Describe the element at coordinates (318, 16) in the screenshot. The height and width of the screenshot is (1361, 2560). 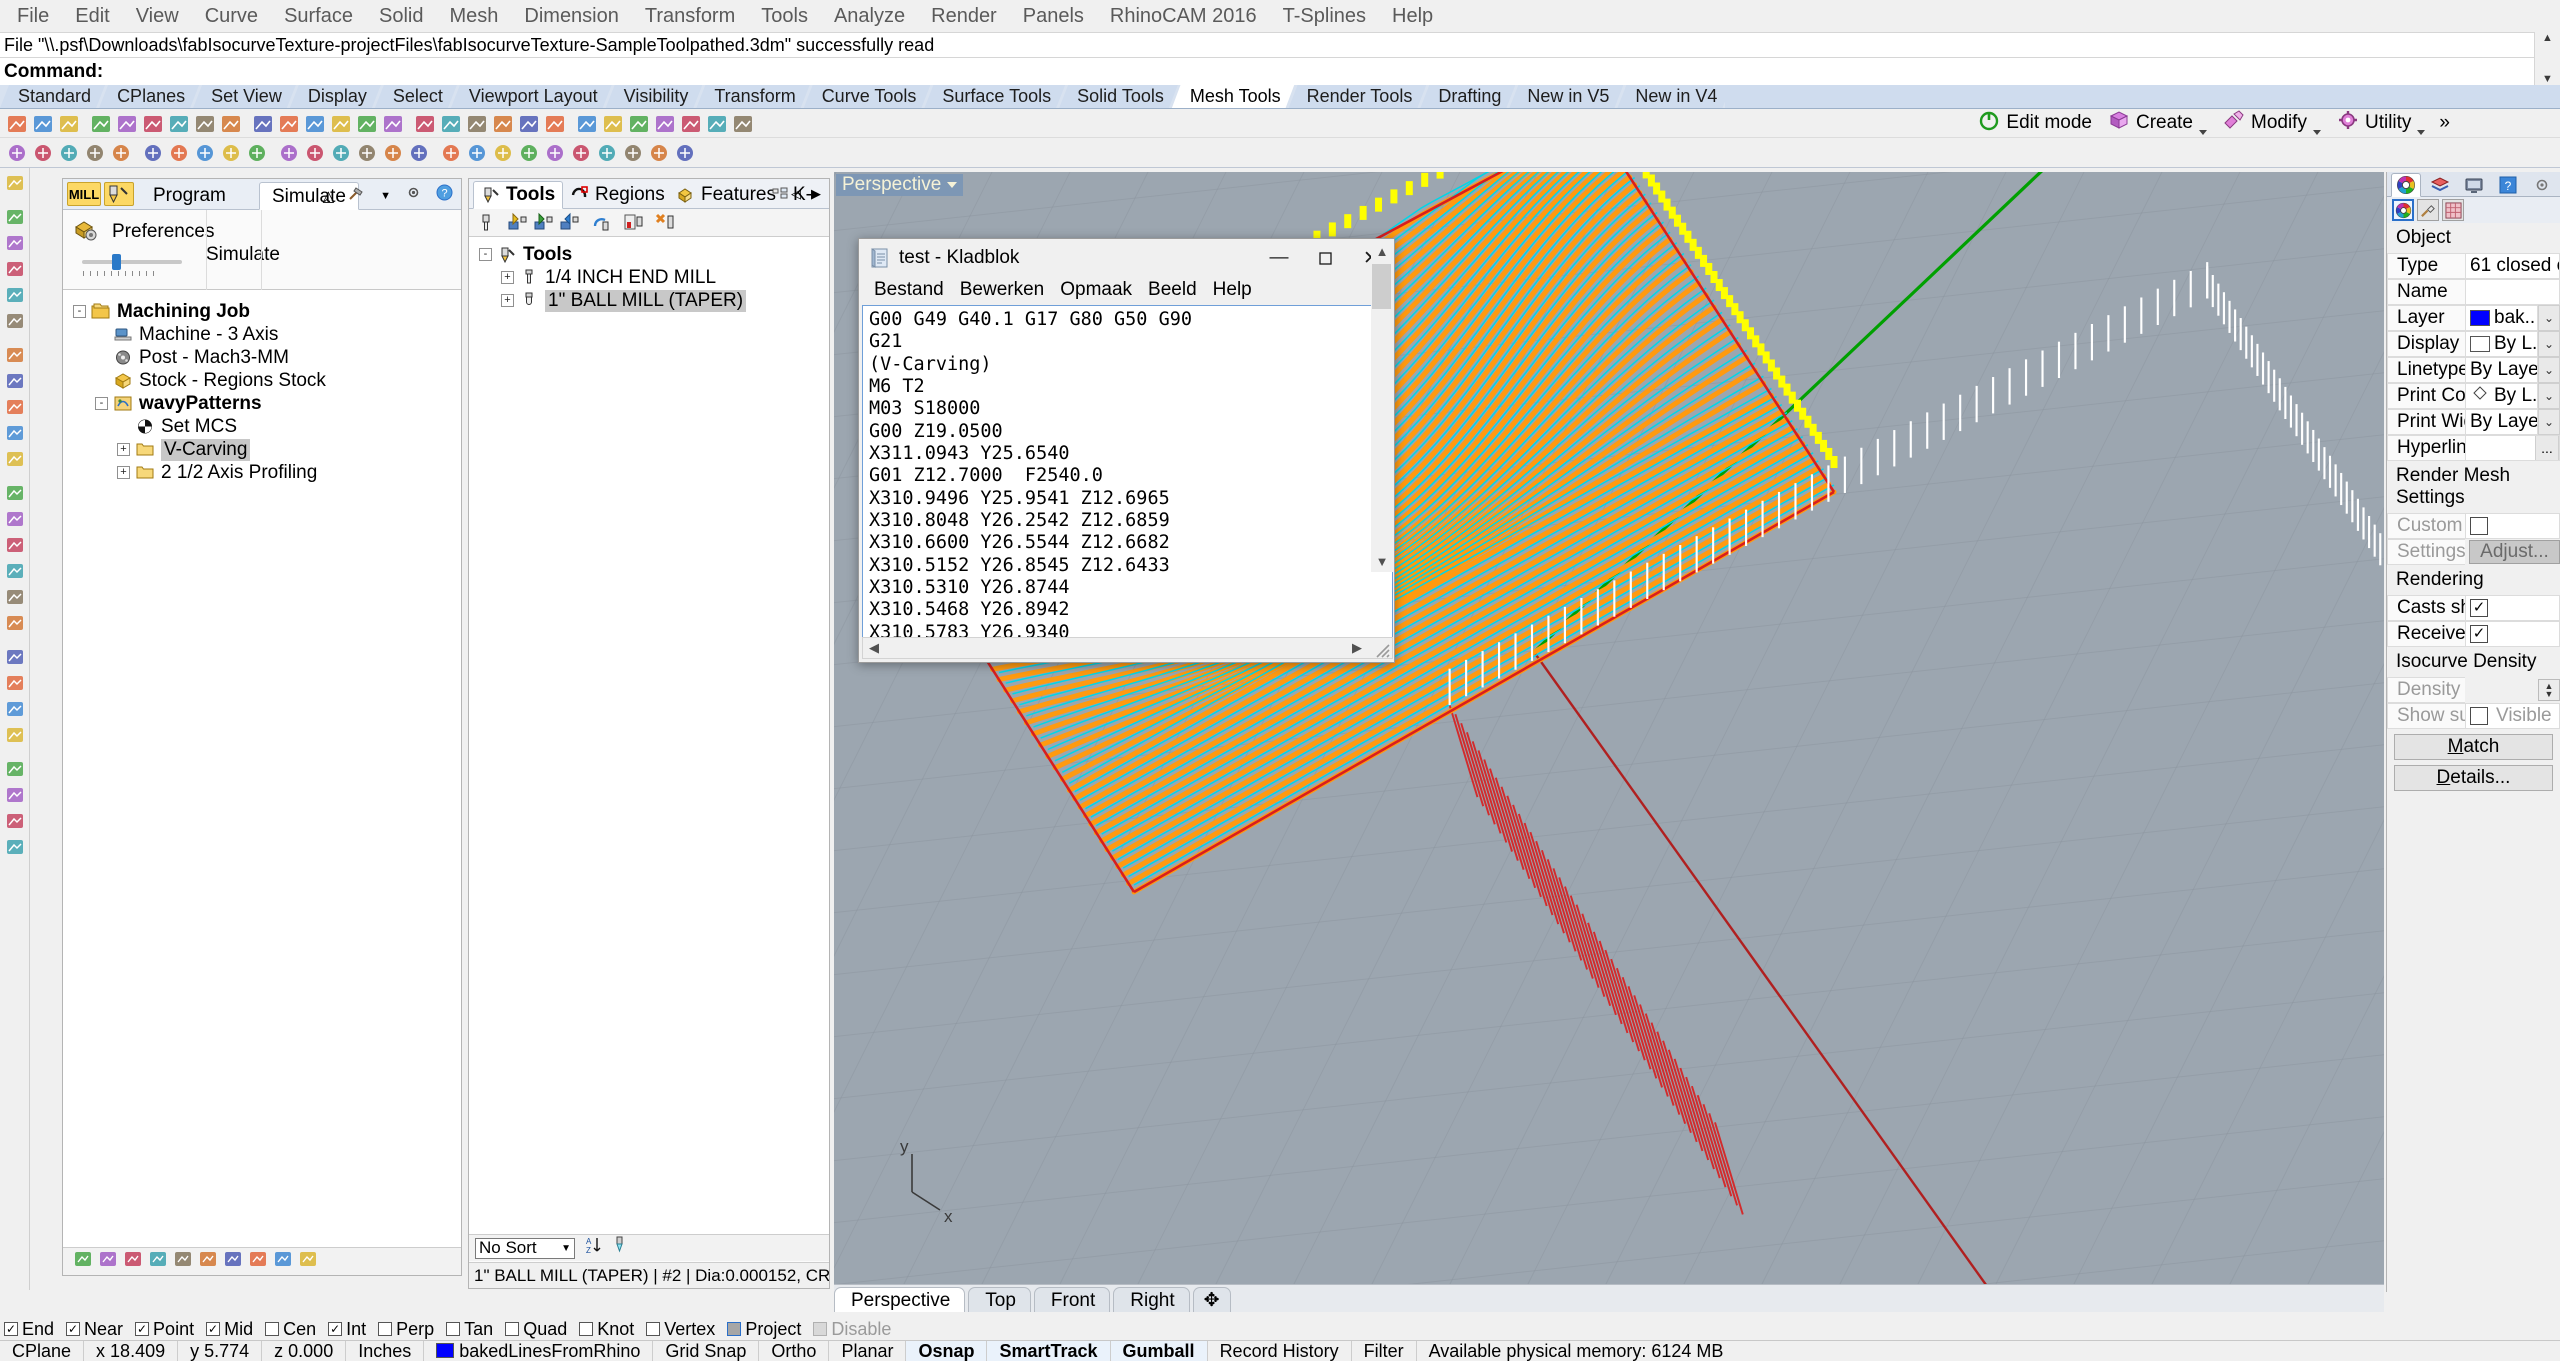
I see `menu-item-surface: Surface` at that location.